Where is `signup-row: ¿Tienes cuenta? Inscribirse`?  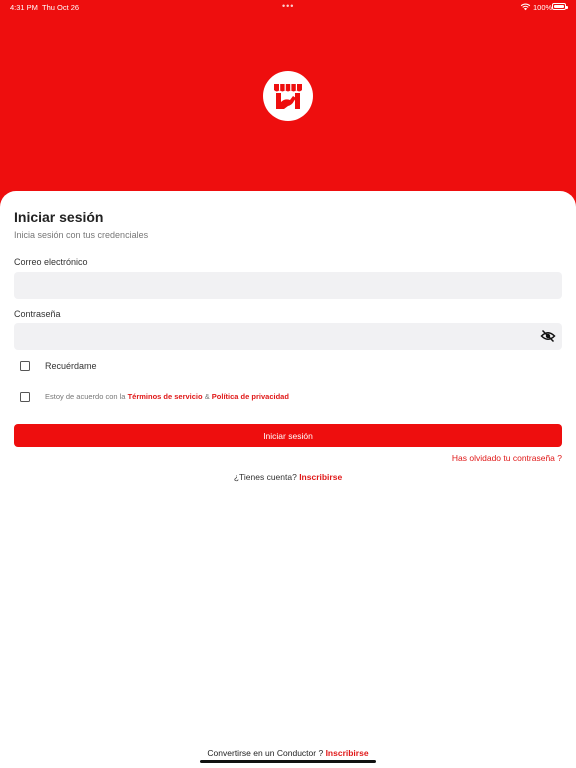
signup-row: ¿Tienes cuenta? Inscribirse is located at coordinates (288, 477).